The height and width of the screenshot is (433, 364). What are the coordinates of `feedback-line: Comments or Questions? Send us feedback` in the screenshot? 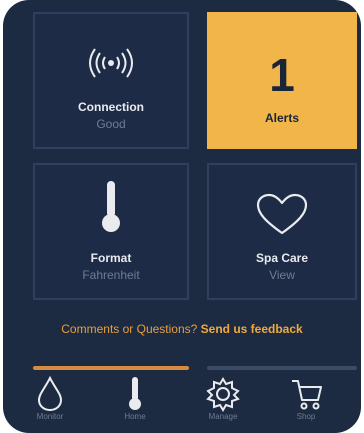 It's located at (182, 329).